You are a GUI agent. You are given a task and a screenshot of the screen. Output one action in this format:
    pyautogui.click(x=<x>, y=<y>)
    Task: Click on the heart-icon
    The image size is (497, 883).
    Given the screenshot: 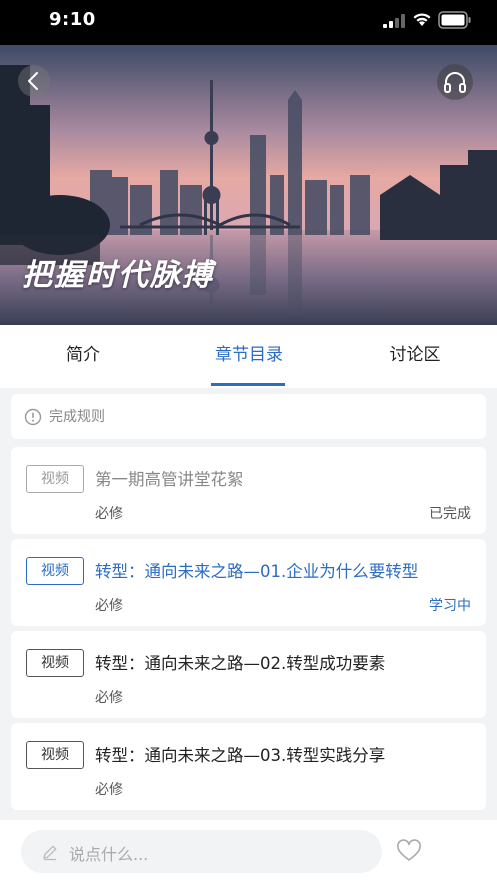 What is the action you would take?
    pyautogui.click(x=409, y=851)
    